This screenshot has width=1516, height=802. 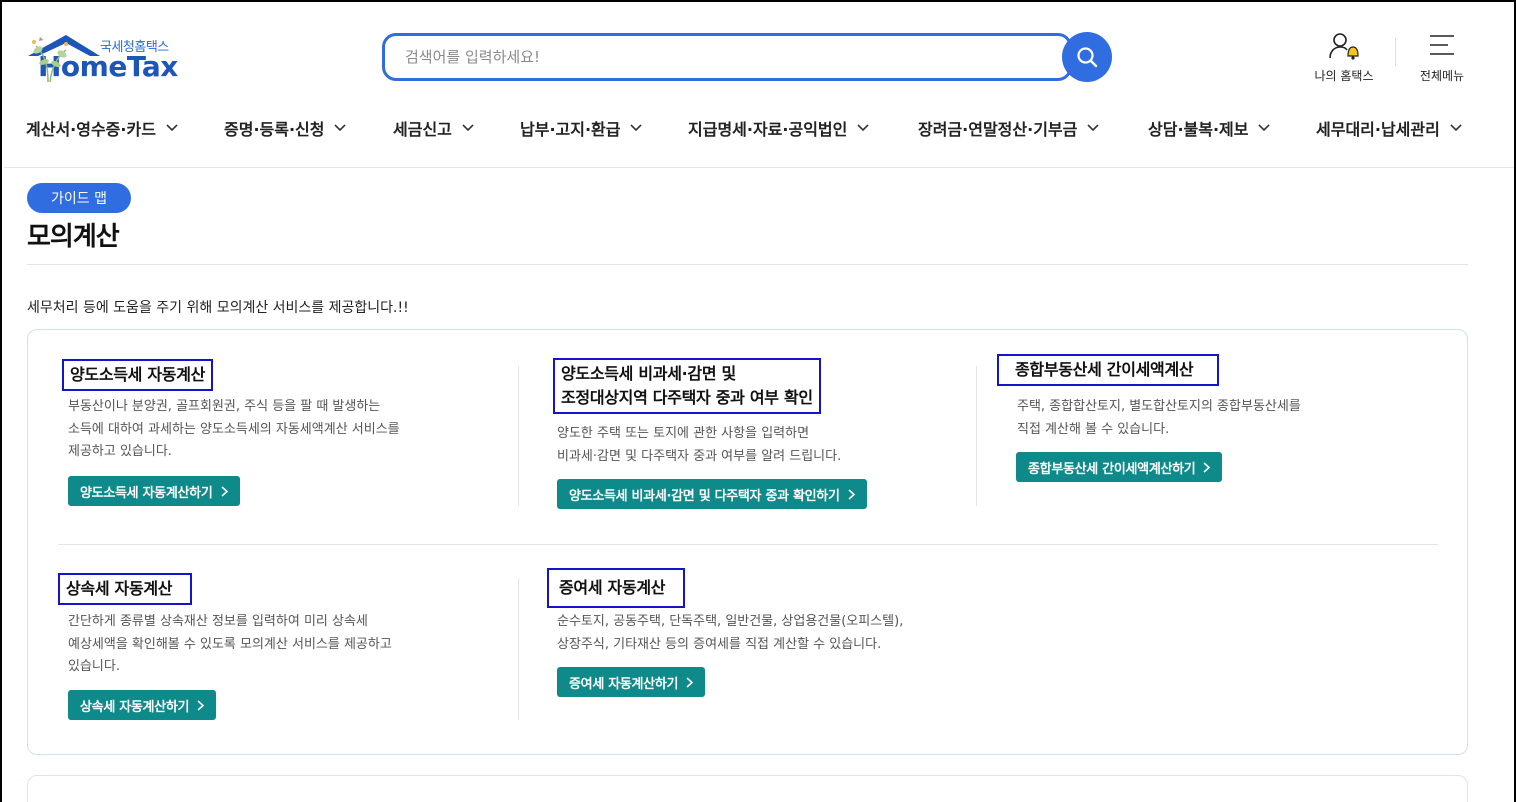 What do you see at coordinates (730, 621) in the screenshot?
I see `card-desc-line: 순수토지, 공동주택, 단독주택, 일반건물, 상업용건물(오피스텔),` at bounding box center [730, 621].